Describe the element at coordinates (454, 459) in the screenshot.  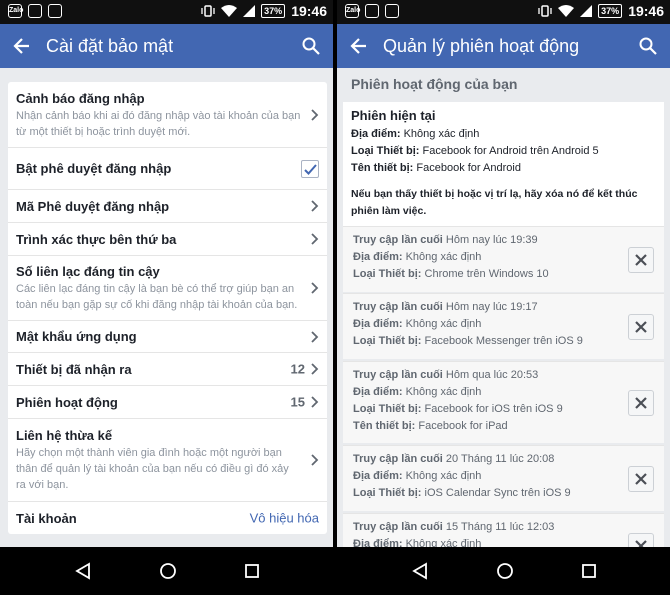
I see `last-access: Truy cập lần cuối 20 Tháng 11 lúc 20:08` at that location.